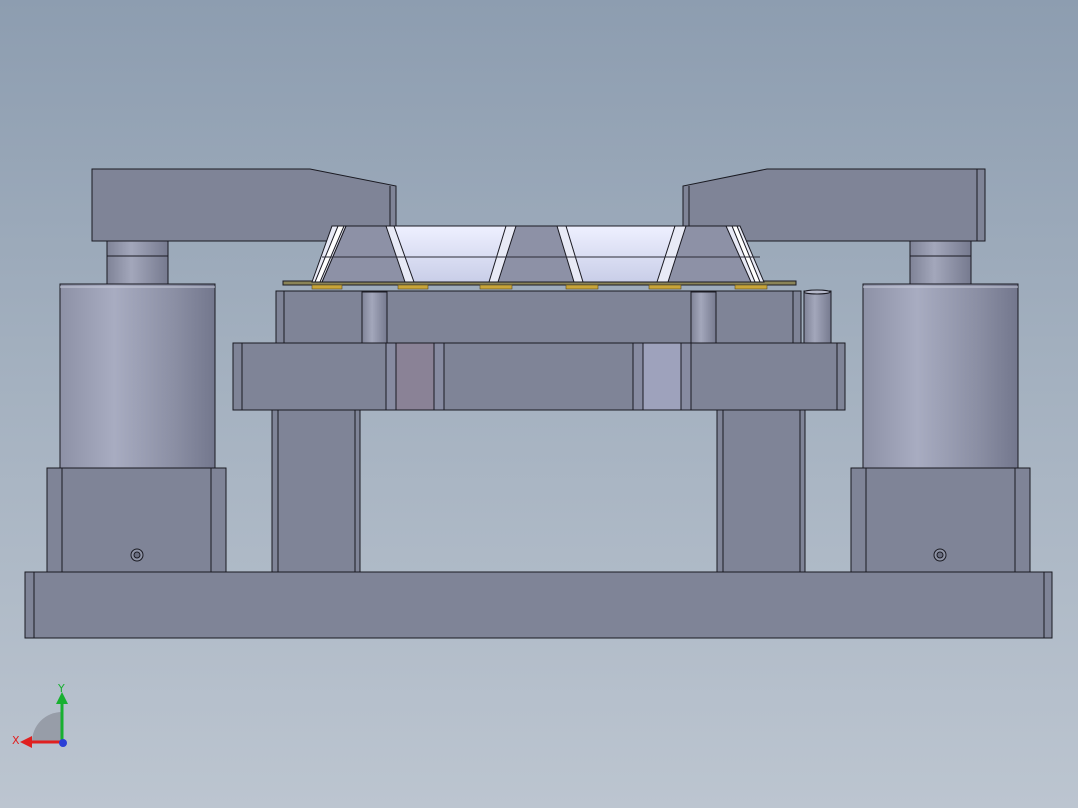 The width and height of the screenshot is (1078, 808). I want to click on x-axis-arrowhead, so click(26, 742).